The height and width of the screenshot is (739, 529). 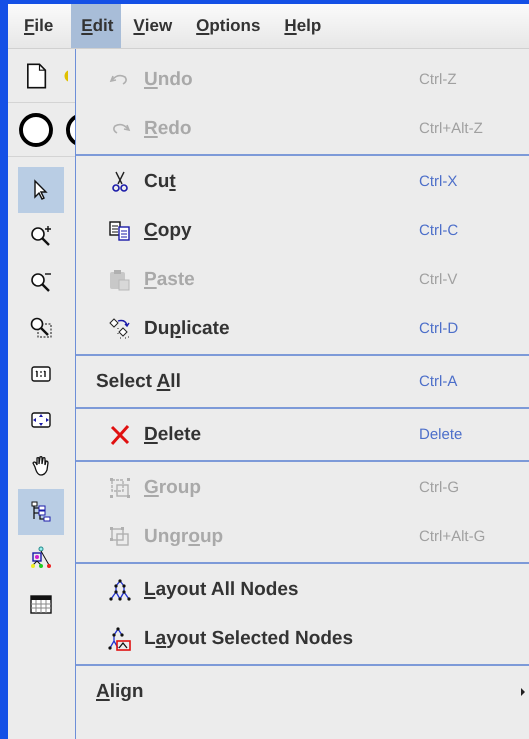 I want to click on menu-item: Cut Ctrl-X, so click(x=302, y=181).